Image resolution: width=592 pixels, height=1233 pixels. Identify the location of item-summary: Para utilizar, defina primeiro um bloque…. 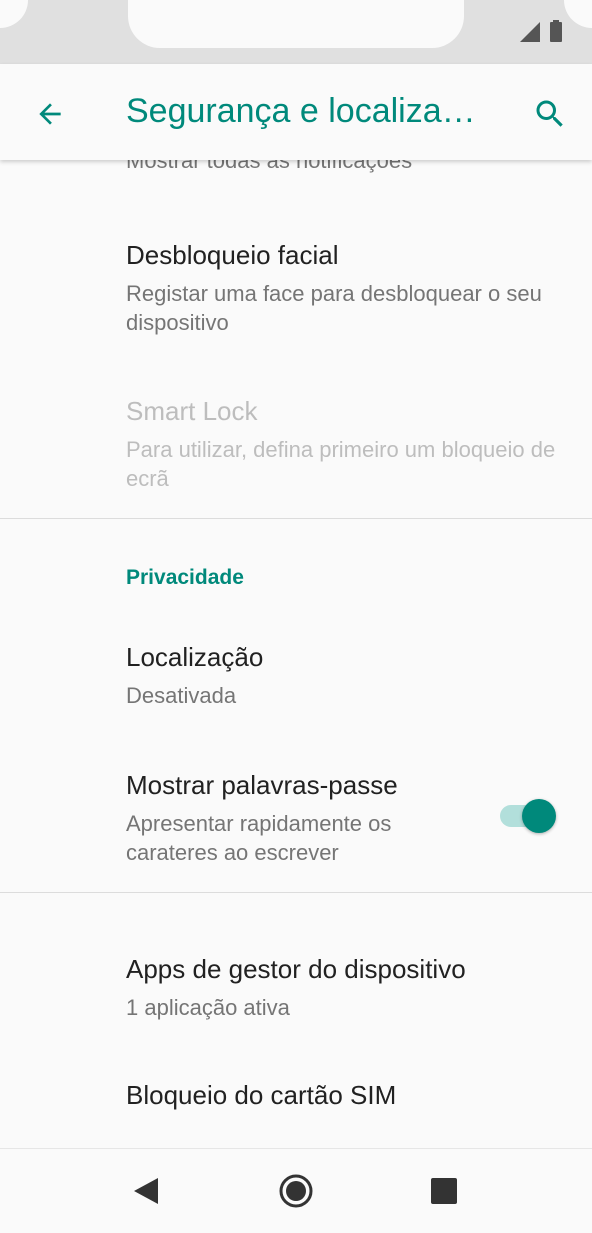
(341, 464).